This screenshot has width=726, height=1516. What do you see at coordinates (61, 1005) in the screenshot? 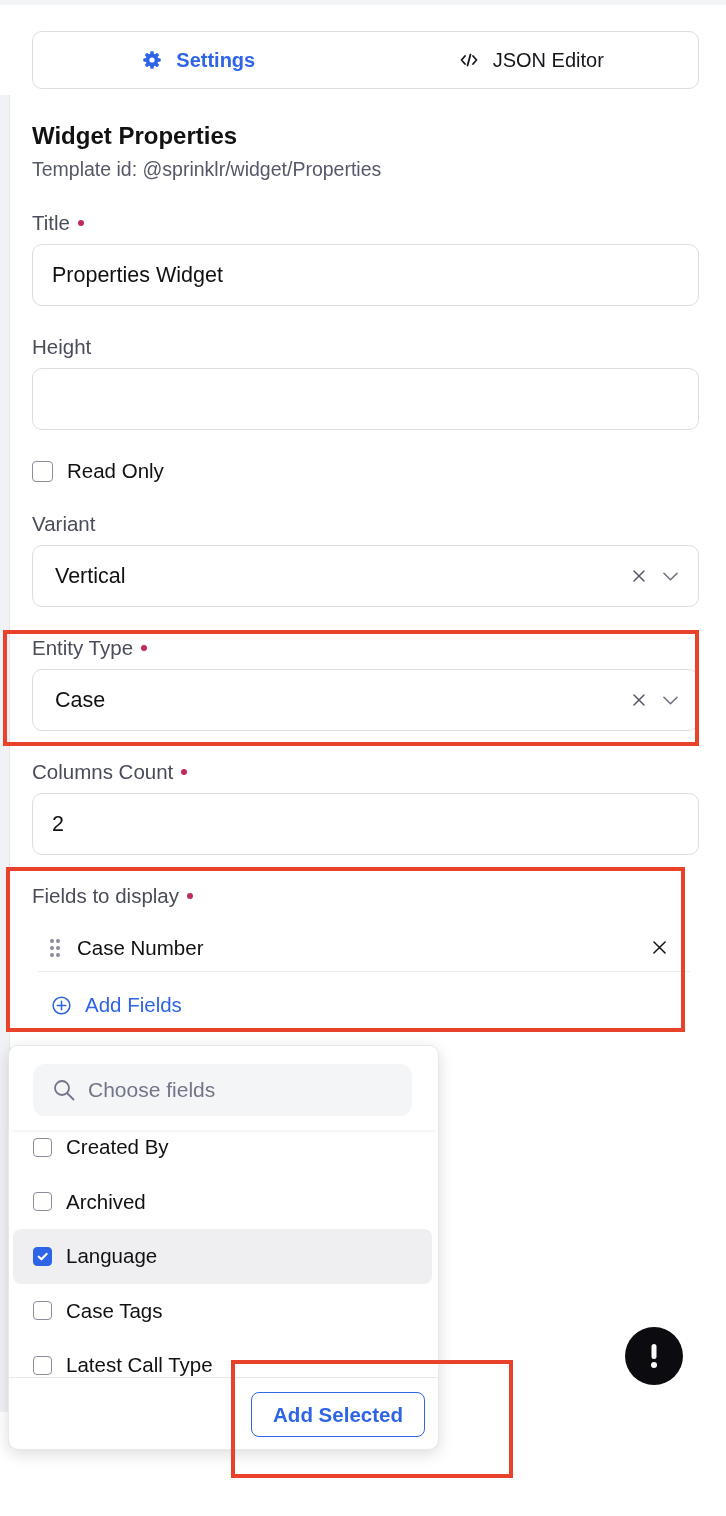
I see `plus-circle-icon` at bounding box center [61, 1005].